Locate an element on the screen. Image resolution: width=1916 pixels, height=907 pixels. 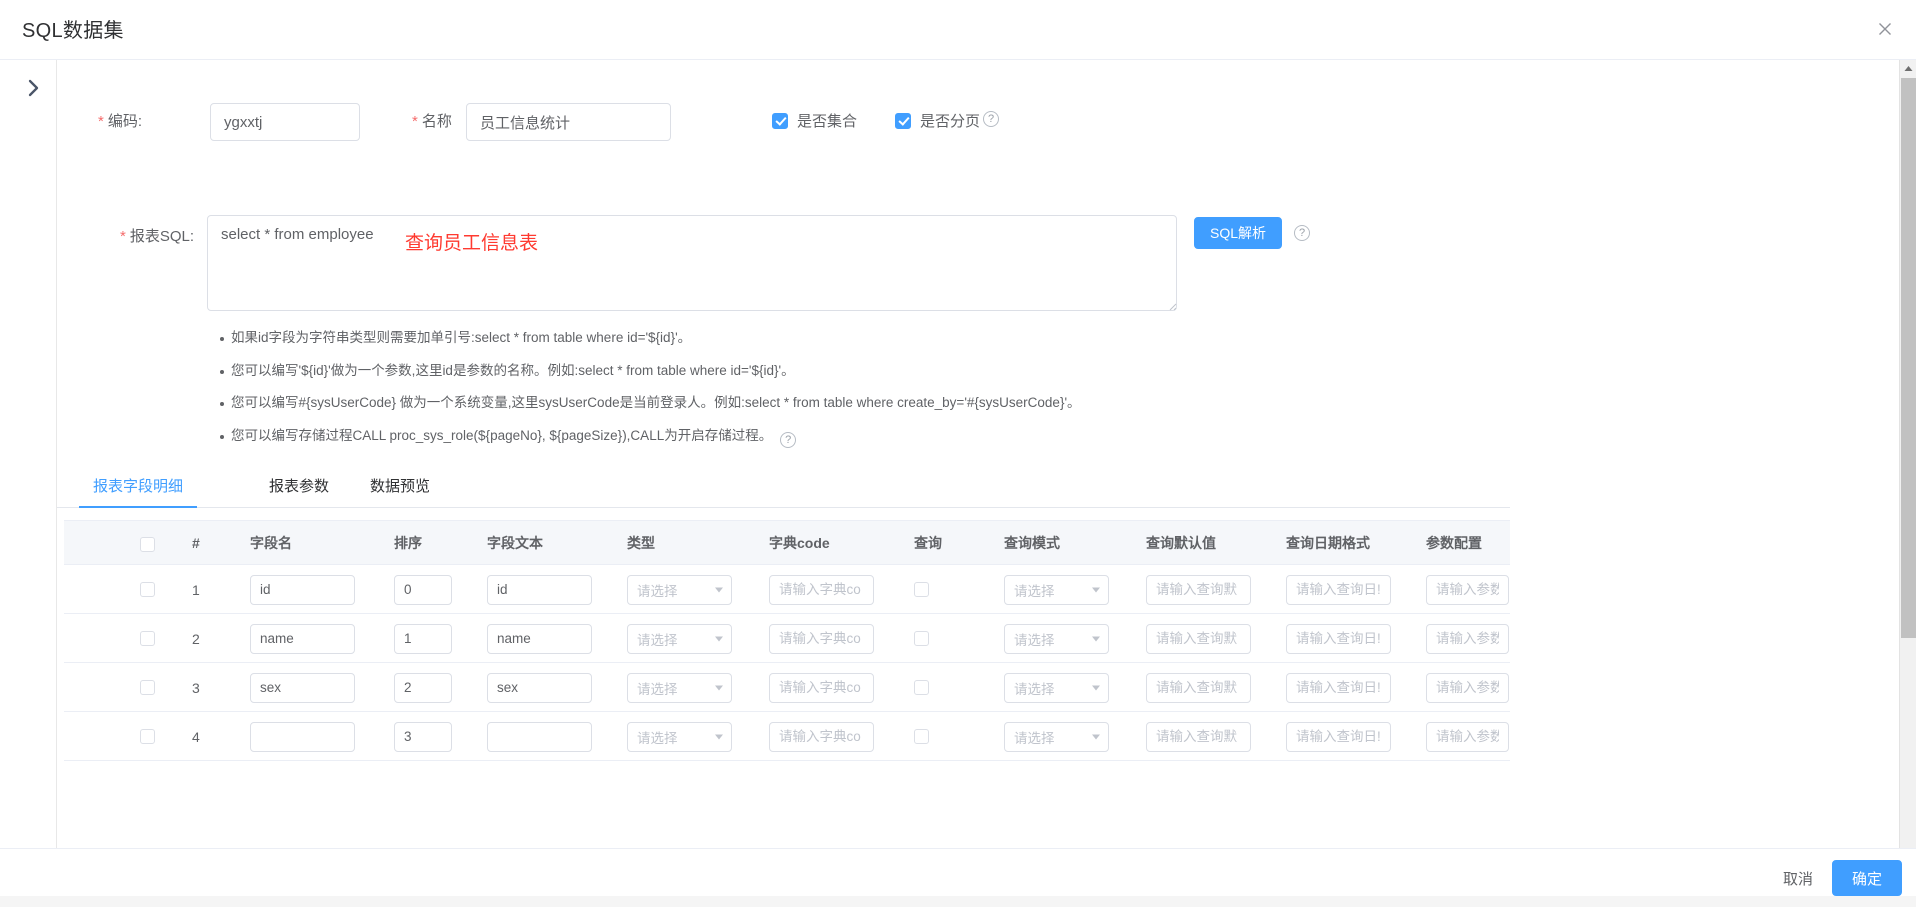
confirm-button: 确定 is located at coordinates (1867, 878).